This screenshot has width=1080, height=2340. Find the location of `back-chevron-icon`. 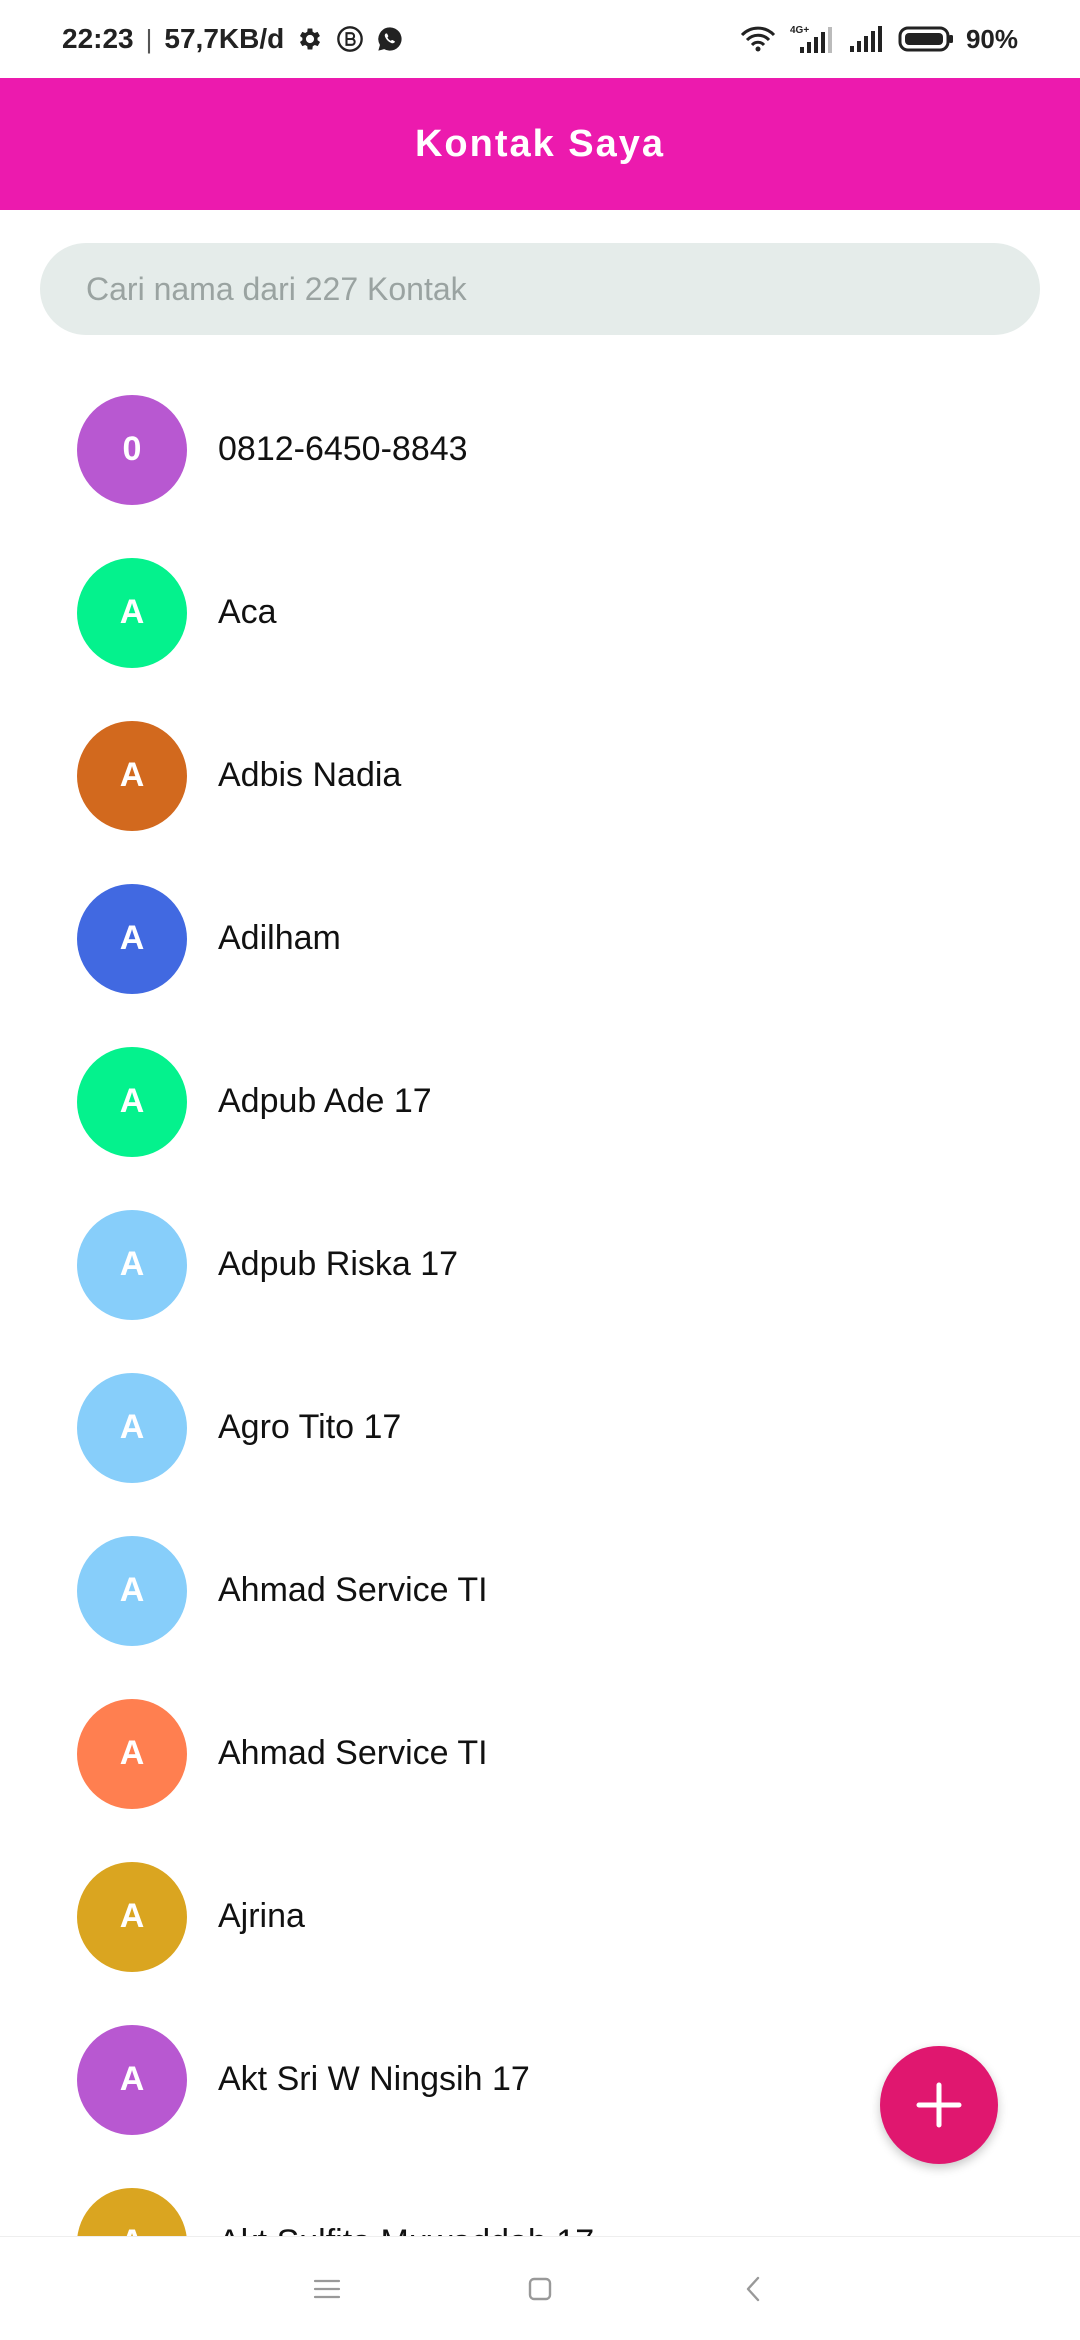

back-chevron-icon is located at coordinates (753, 2288).